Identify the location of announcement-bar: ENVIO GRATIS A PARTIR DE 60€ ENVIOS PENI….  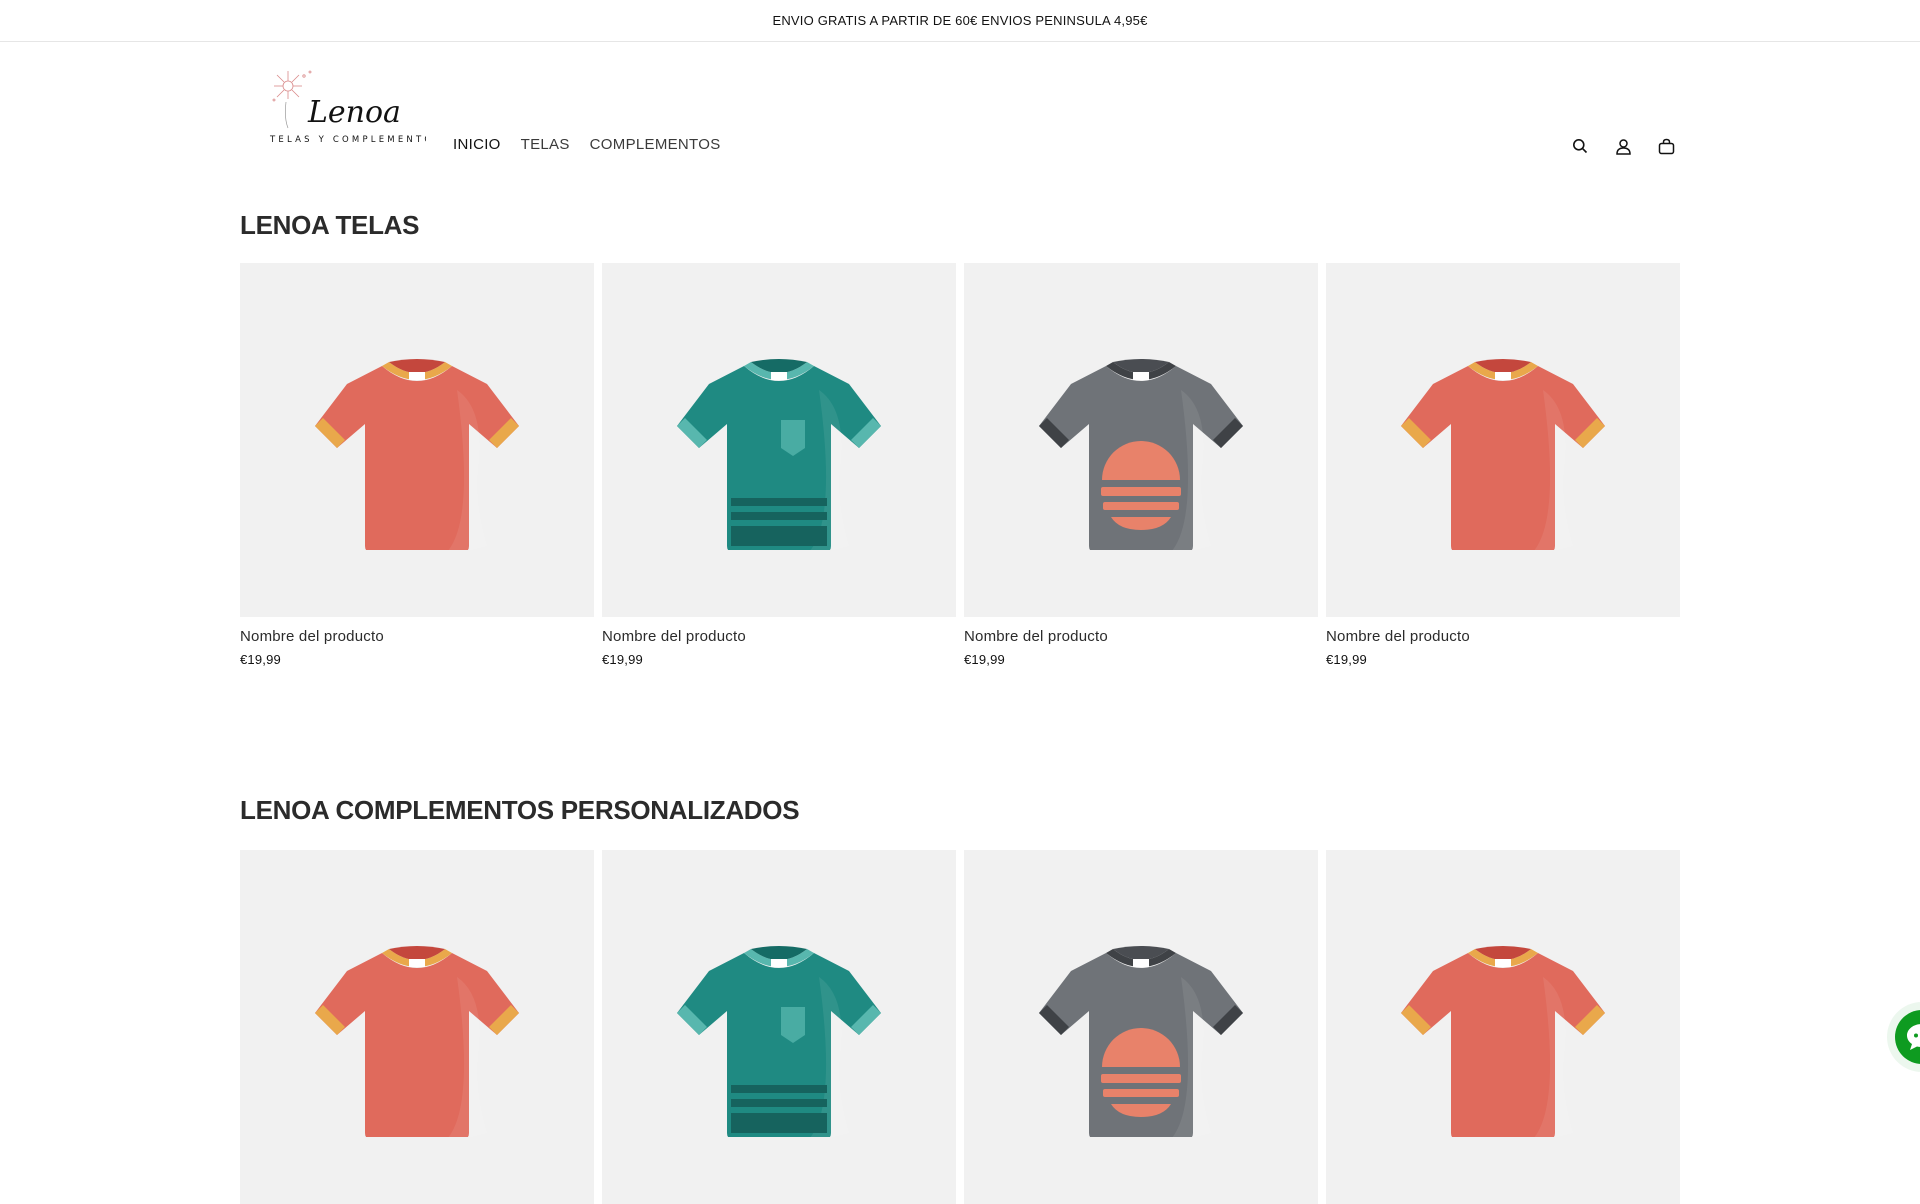
(960, 21).